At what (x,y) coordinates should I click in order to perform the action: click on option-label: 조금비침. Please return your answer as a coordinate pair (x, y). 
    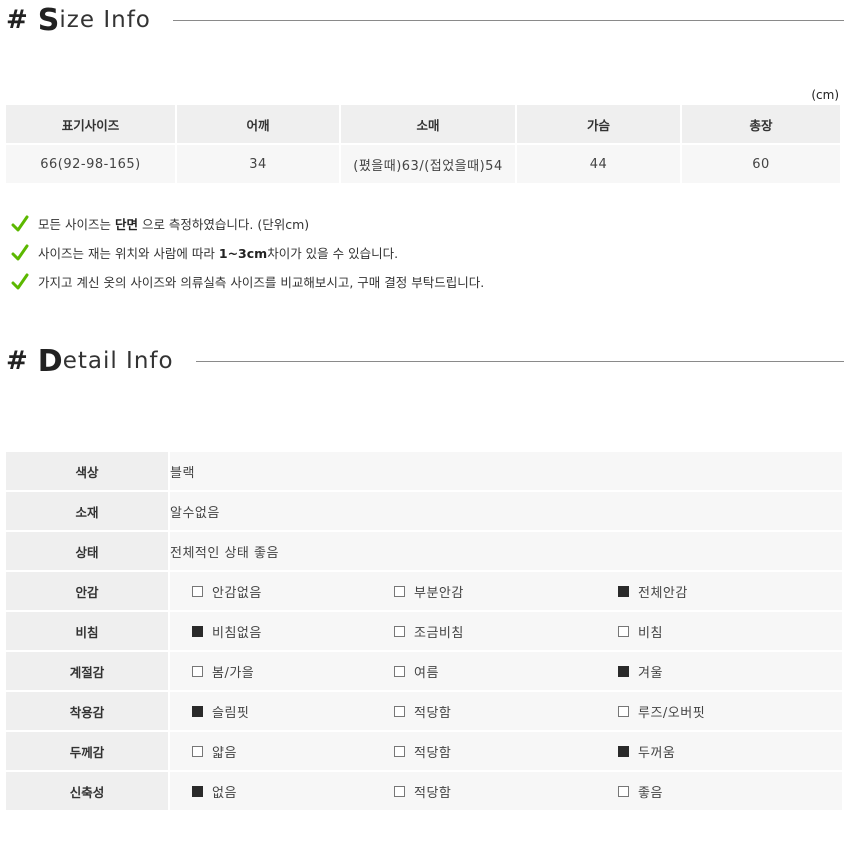
    Looking at the image, I should click on (439, 633).